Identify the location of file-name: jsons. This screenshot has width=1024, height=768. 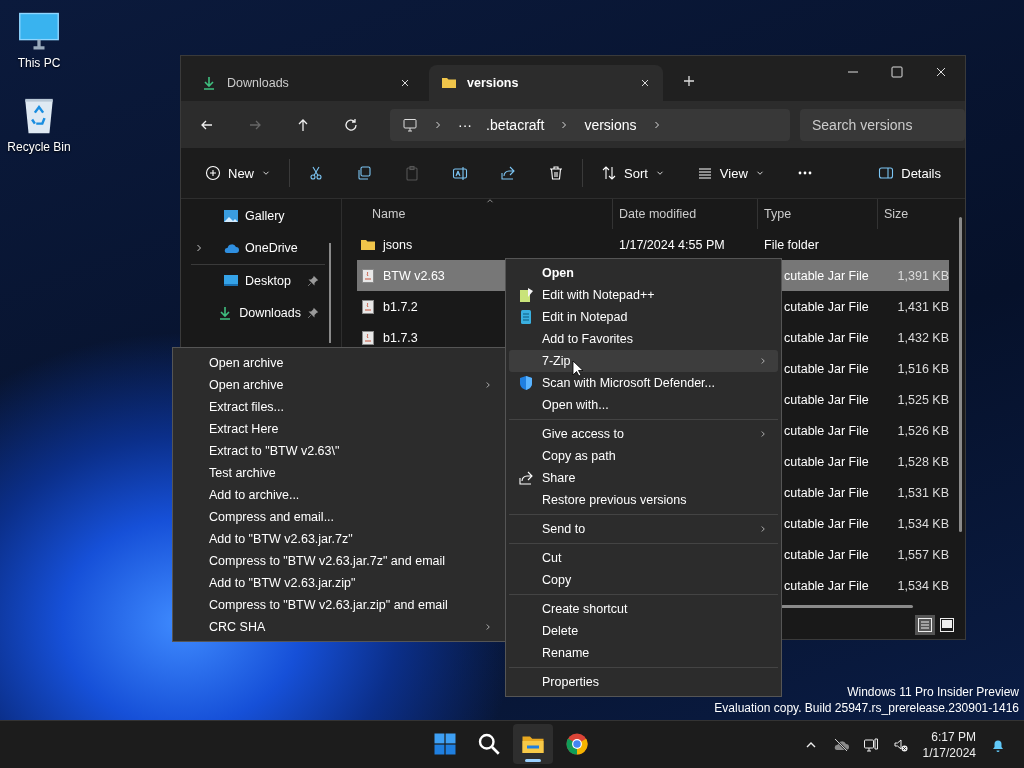
(398, 244).